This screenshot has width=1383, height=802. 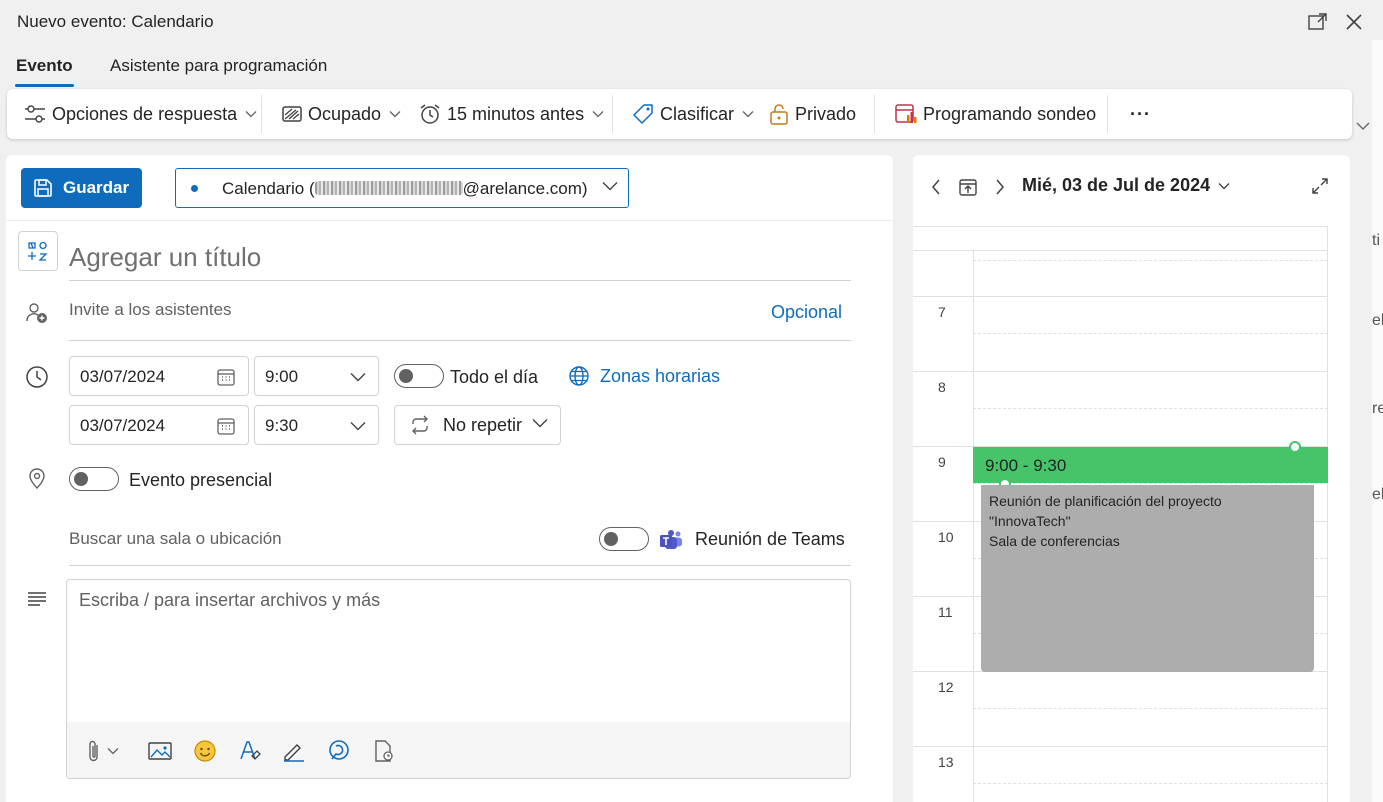 What do you see at coordinates (140, 114) in the screenshot?
I see `response-options-button: Opciones de respuesta` at bounding box center [140, 114].